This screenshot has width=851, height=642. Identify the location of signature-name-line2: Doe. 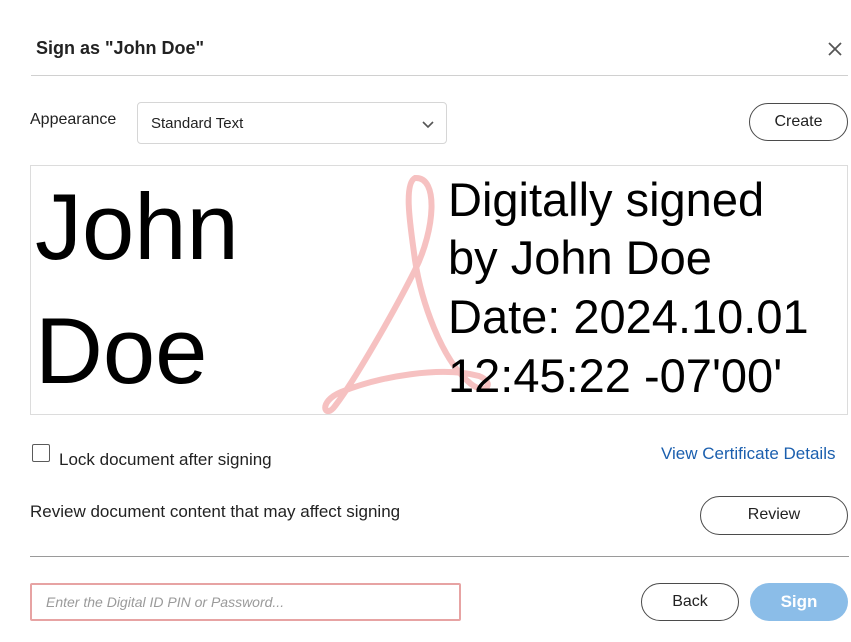
(121, 350).